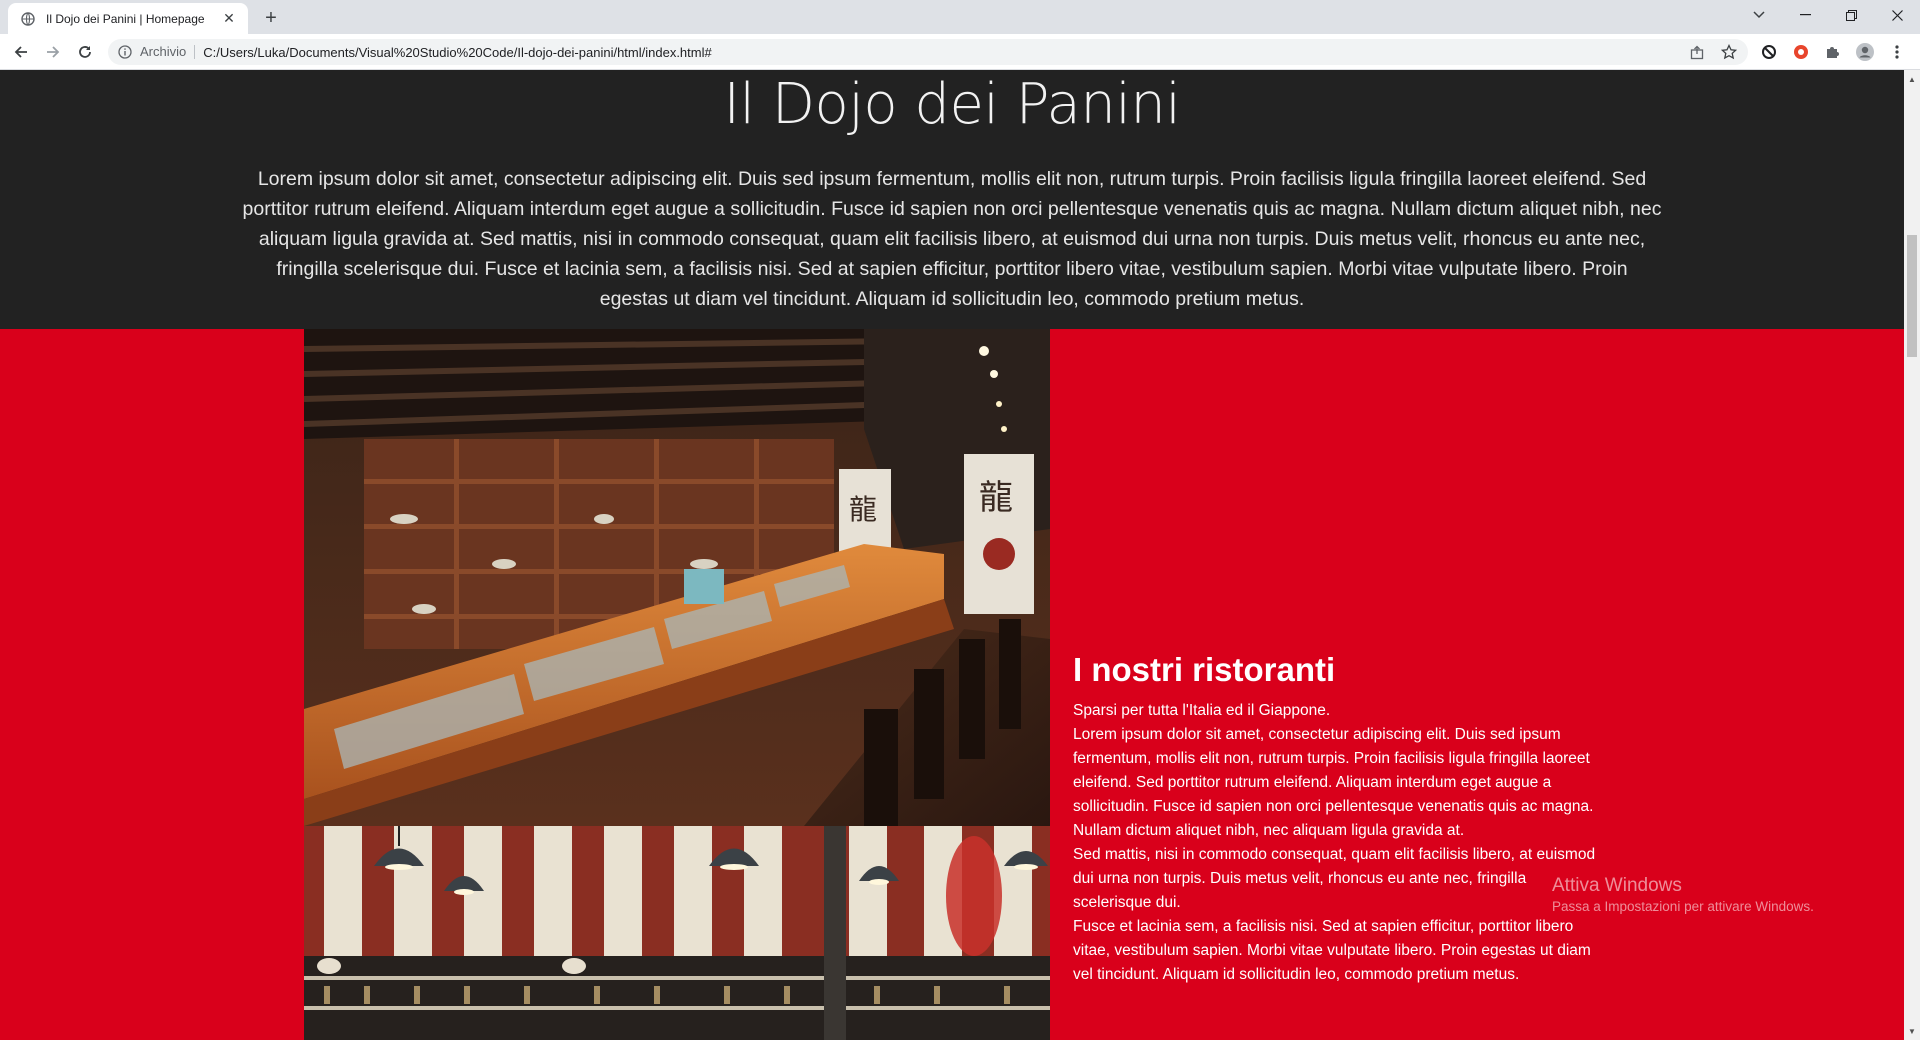 This screenshot has width=1920, height=1040. Describe the element at coordinates (271, 18) in the screenshot. I see `new-tab-button: +` at that location.